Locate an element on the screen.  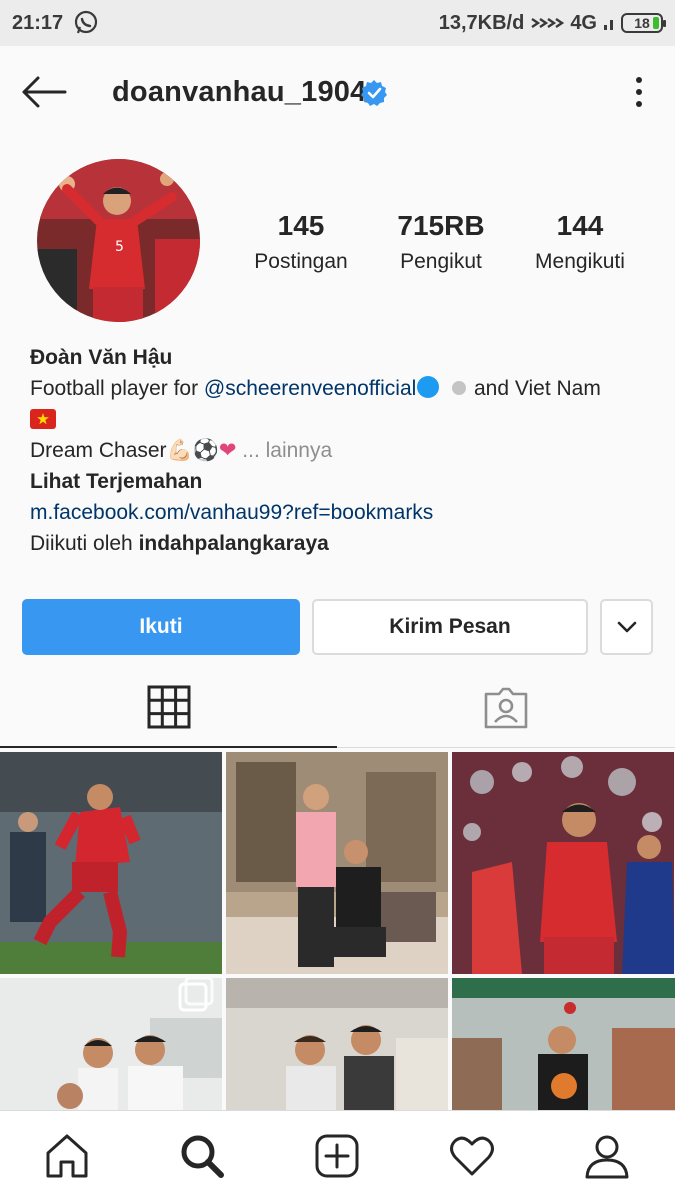
heart-icon is located at coordinates (472, 1156).